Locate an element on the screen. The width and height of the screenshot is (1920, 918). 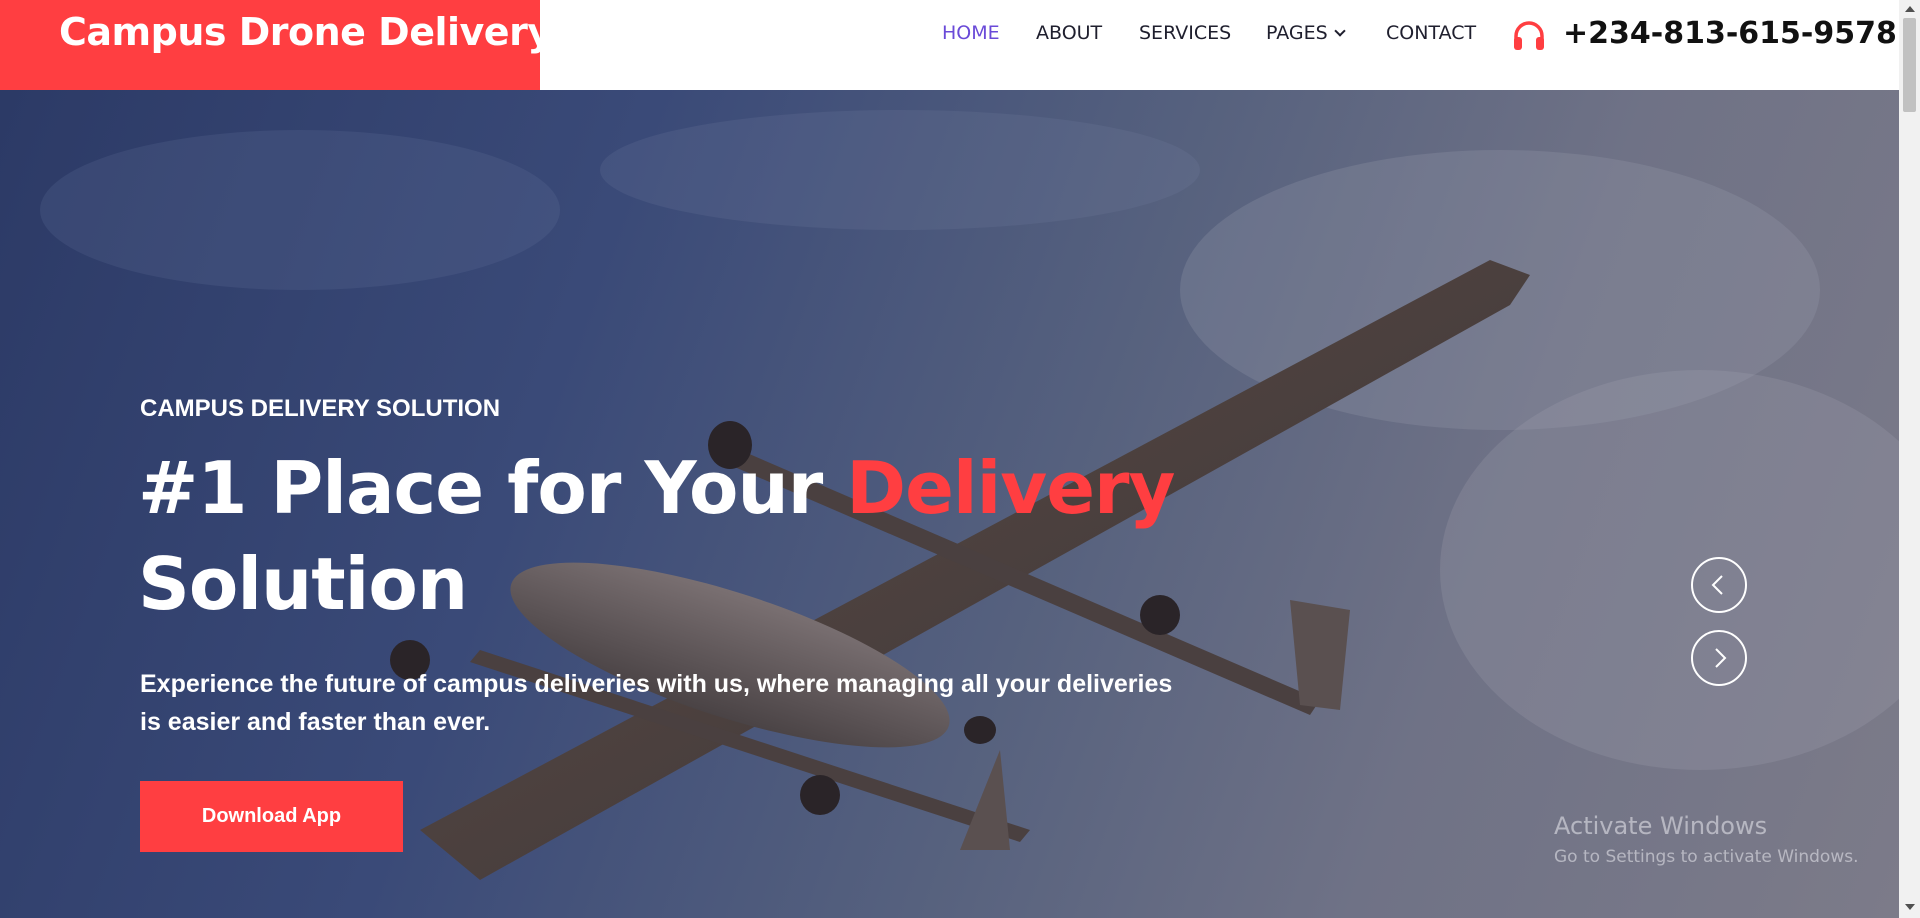
hero-title-suffix: Solution is located at coordinates (303, 584).